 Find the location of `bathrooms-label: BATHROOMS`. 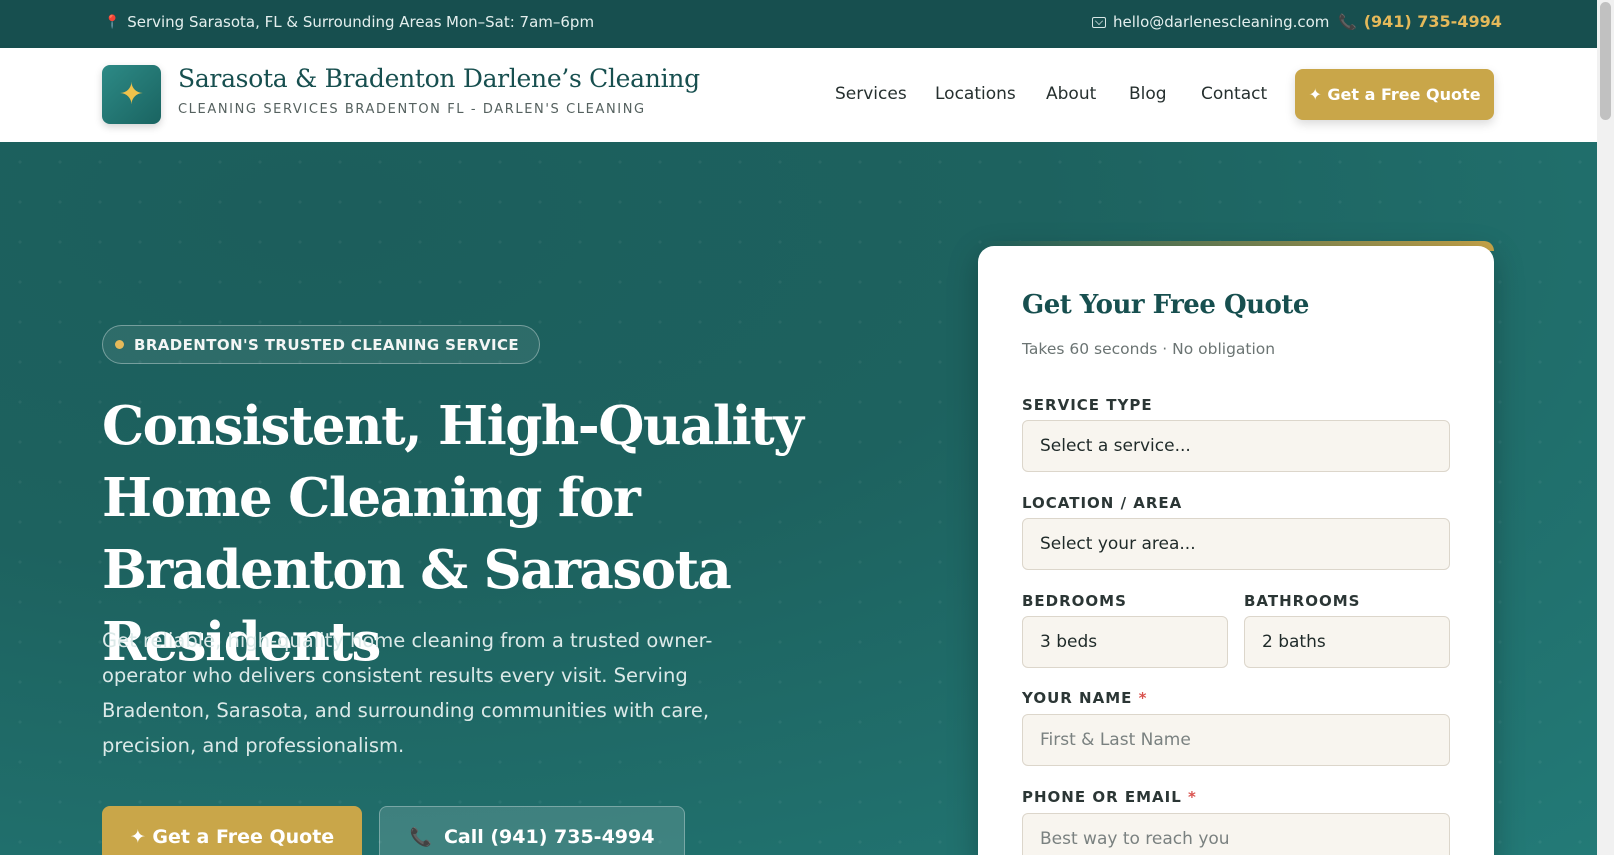

bathrooms-label: BATHROOMS is located at coordinates (1302, 601).